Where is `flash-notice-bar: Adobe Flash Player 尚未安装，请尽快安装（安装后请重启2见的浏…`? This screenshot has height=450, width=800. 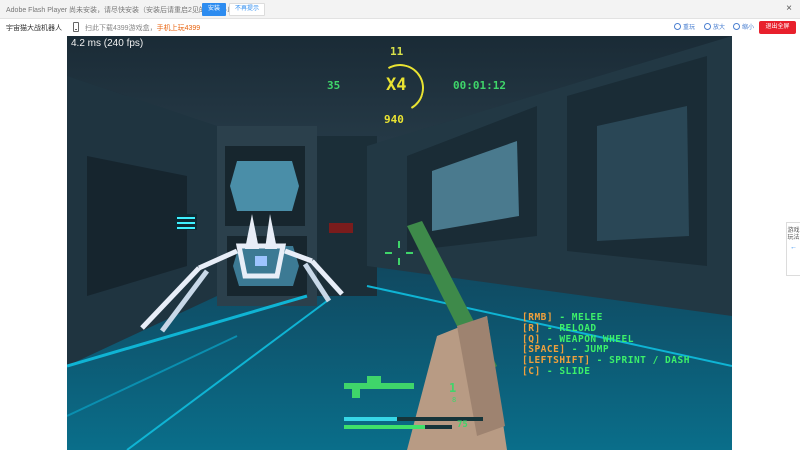
flash-notice-bar: Adobe Flash Player 尚未安装，请尽快安装（安装后请重启2见的浏… is located at coordinates (400, 9).